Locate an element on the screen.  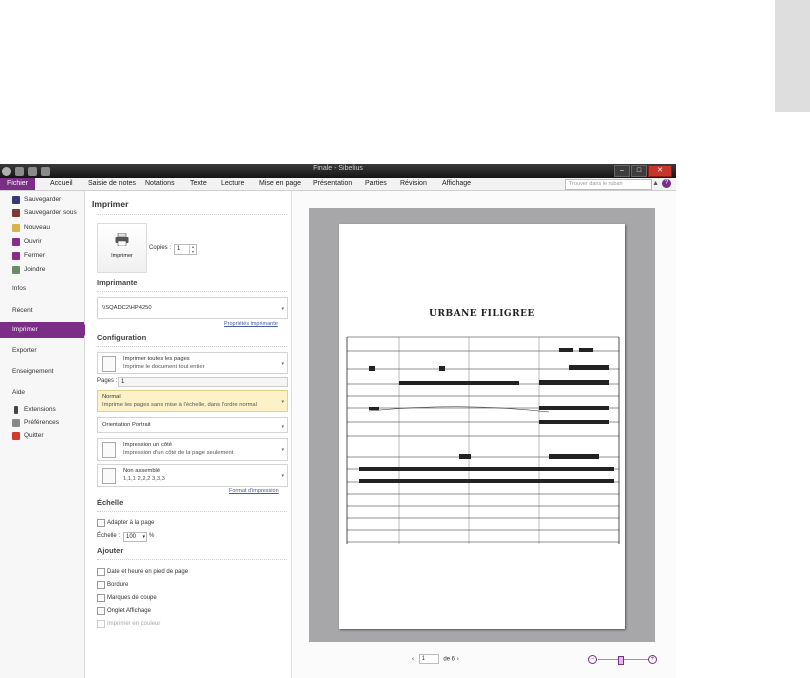
tab-parties: Parties is located at coordinates (376, 184).